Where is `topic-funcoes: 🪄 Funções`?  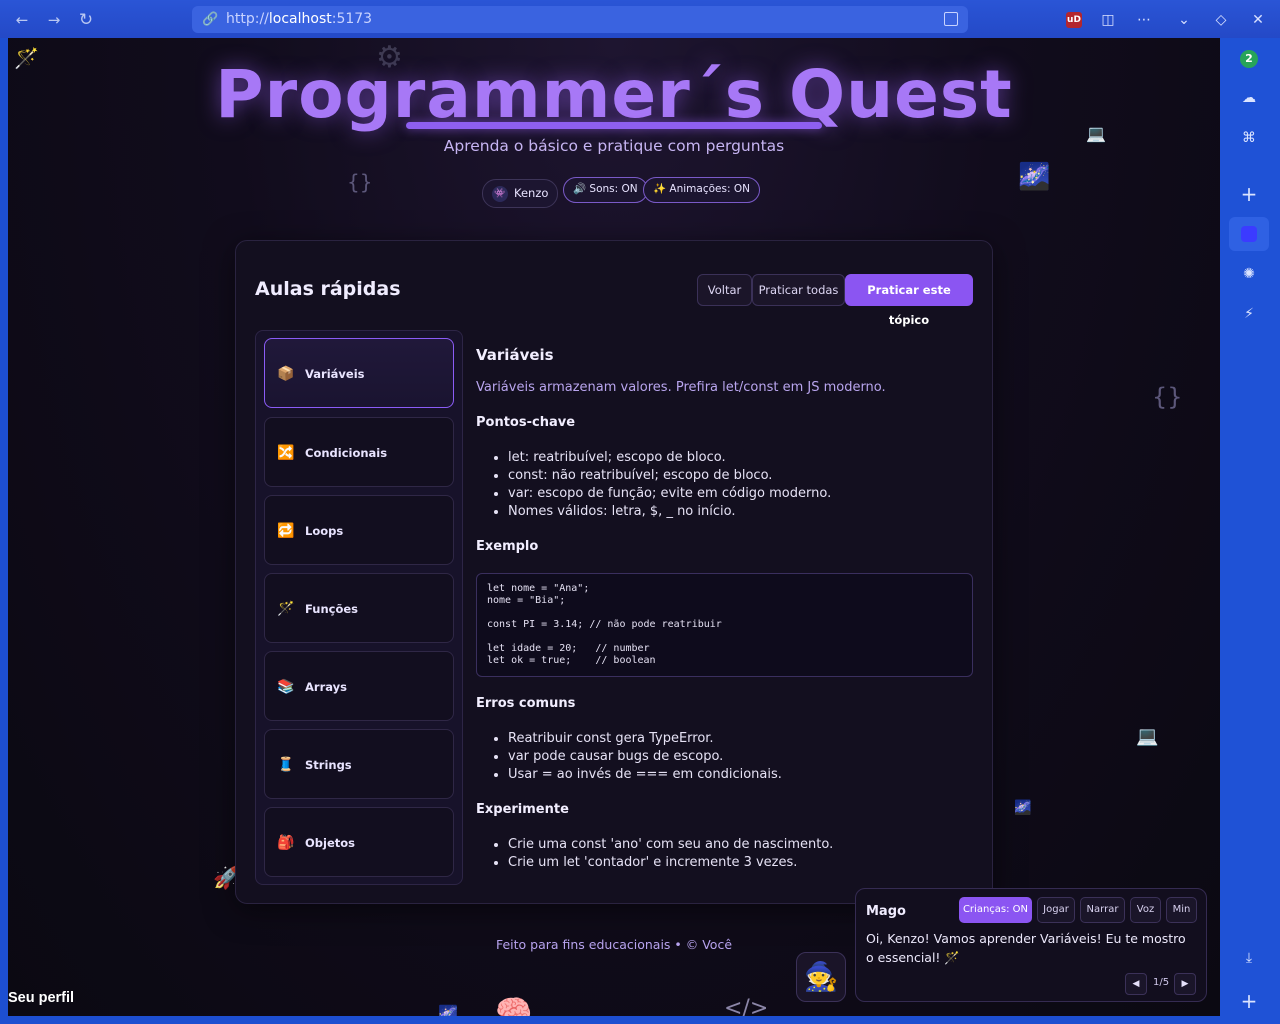 topic-funcoes: 🪄 Funções is located at coordinates (359, 608).